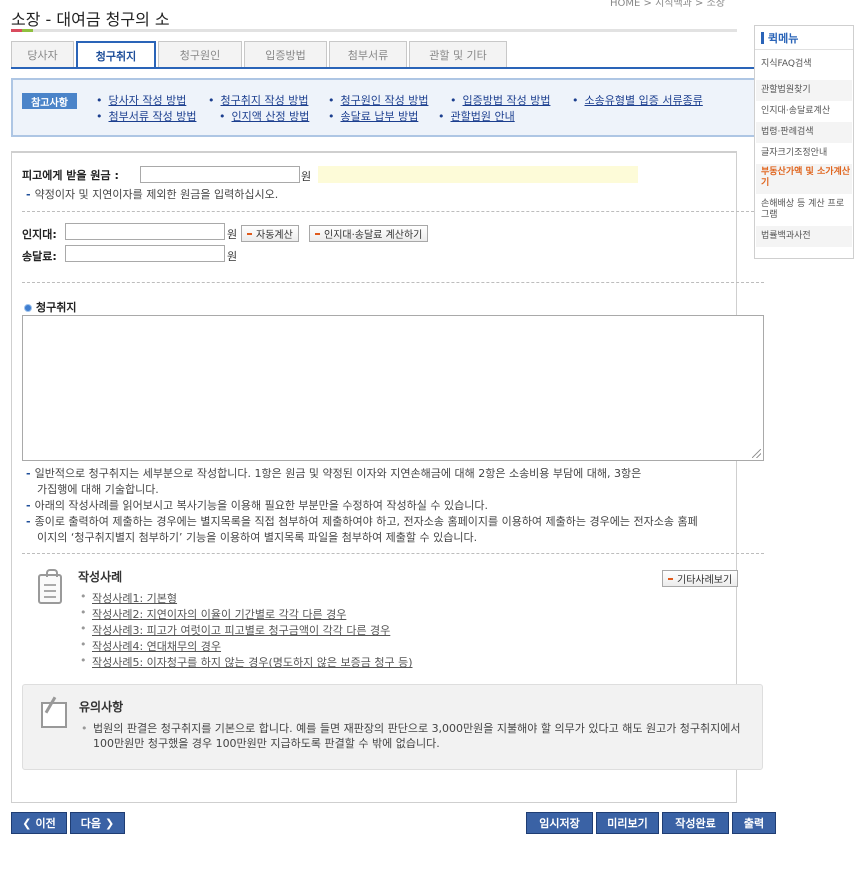 This screenshot has height=870, width=865. Describe the element at coordinates (804, 236) in the screenshot. I see `quick-item-encyclopedia: 법률백과사전` at that location.